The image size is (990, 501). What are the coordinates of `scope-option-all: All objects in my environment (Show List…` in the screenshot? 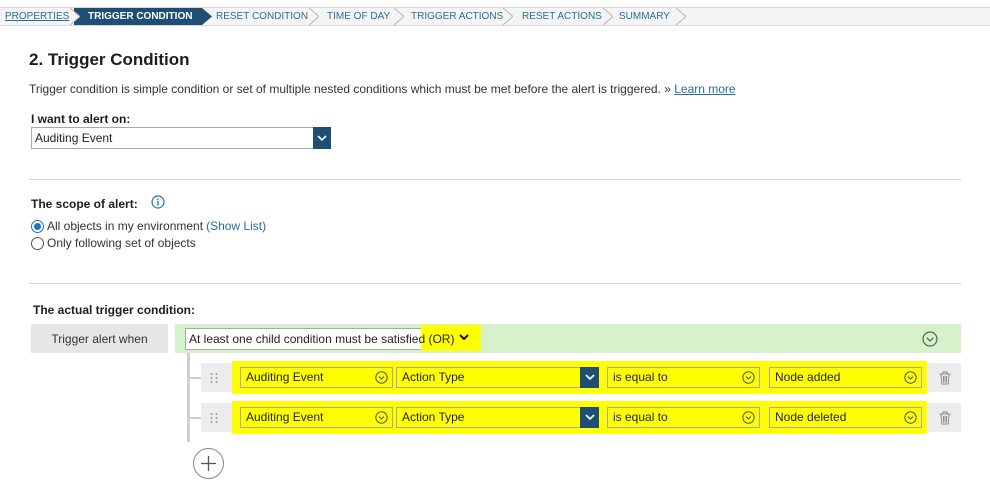 It's located at (148, 226).